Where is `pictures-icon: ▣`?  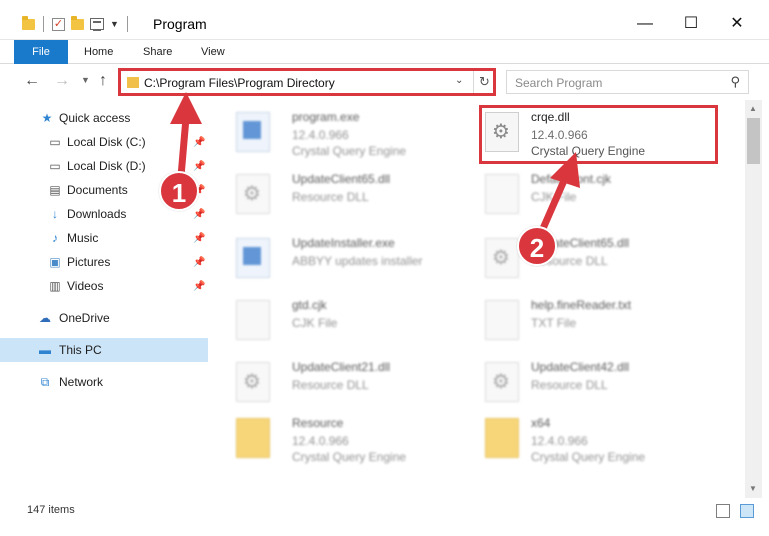
pictures-icon: ▣ is located at coordinates (55, 262).